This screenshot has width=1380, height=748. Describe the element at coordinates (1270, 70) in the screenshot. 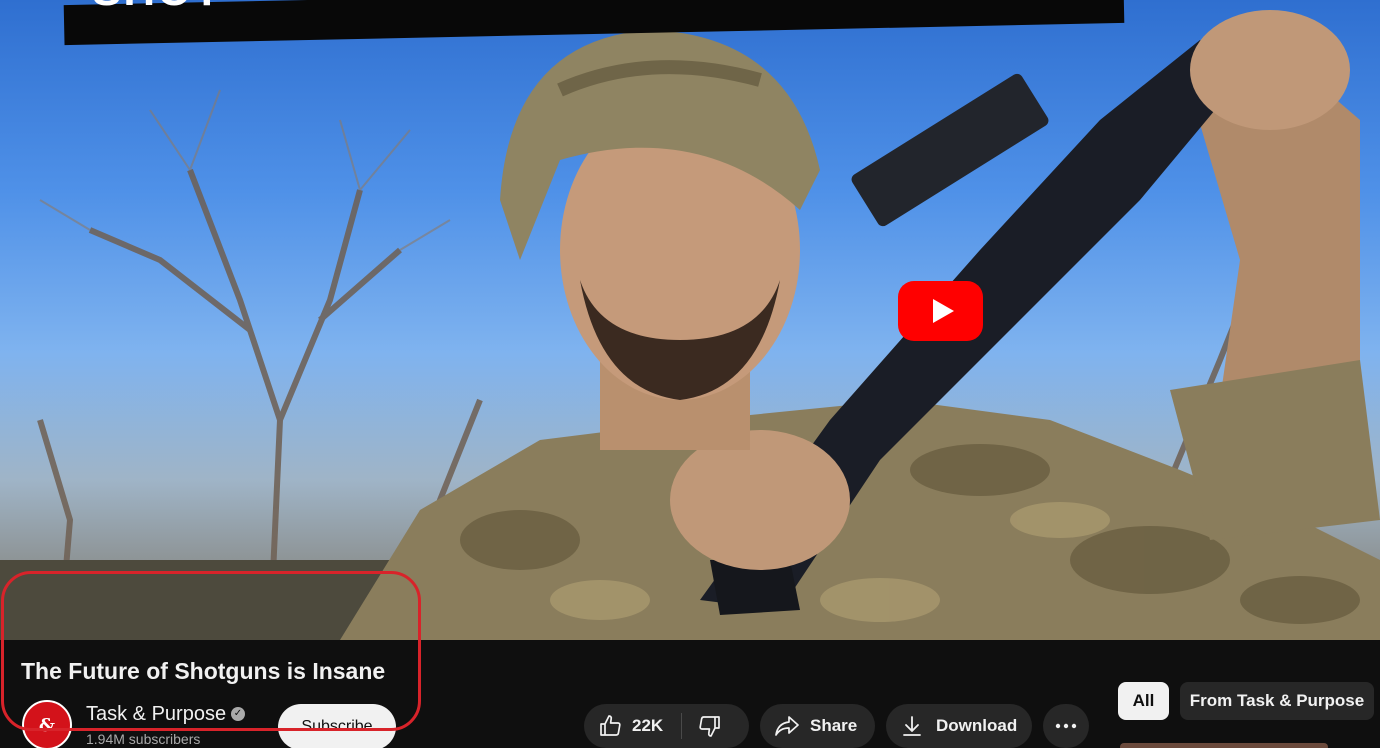

I see `right-hand` at that location.